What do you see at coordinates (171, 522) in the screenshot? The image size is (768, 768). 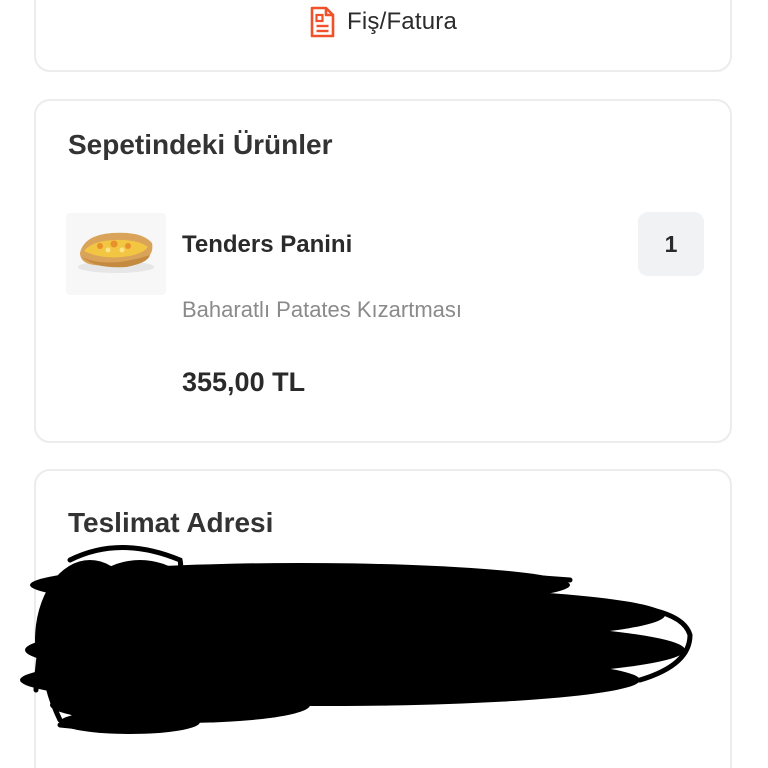 I see `address-title: Teslimat Adresi` at bounding box center [171, 522].